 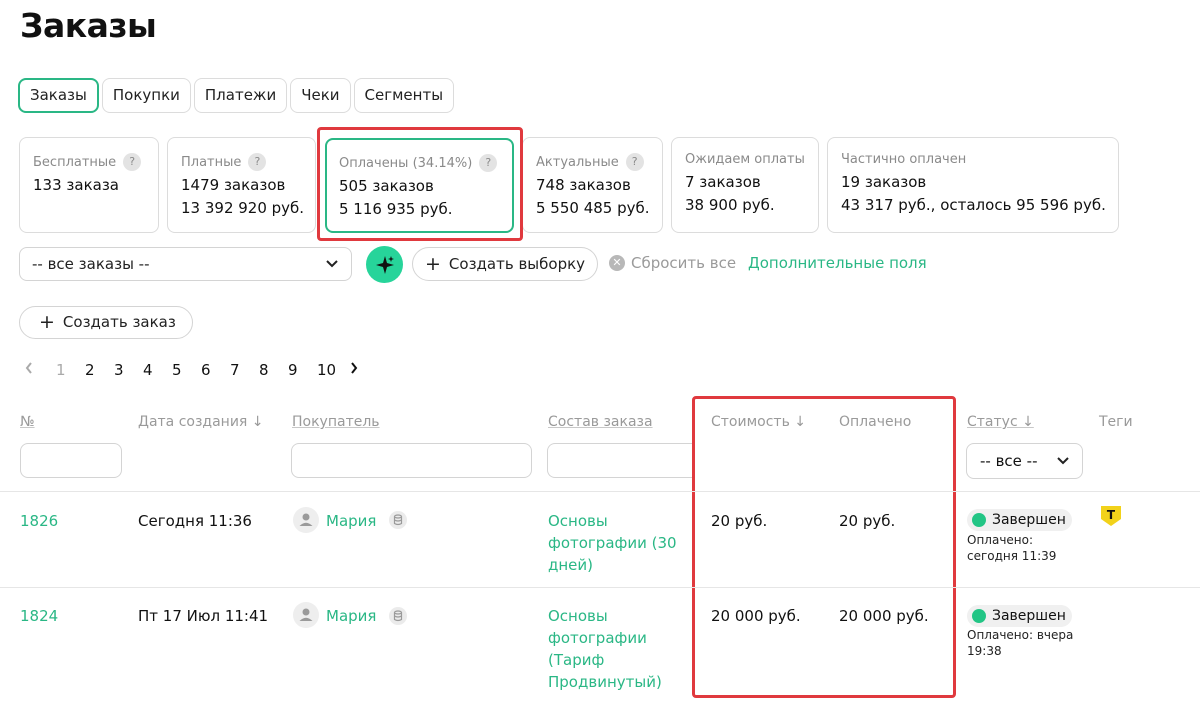 I want to click on extra-fields-link: Дополнительные поля, so click(x=837, y=263).